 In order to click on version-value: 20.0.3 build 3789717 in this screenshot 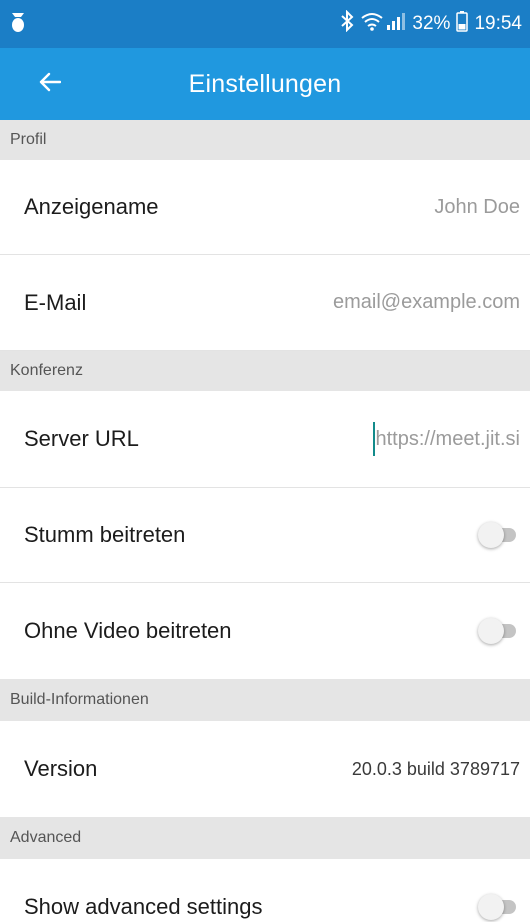, I will do `click(435, 768)`.